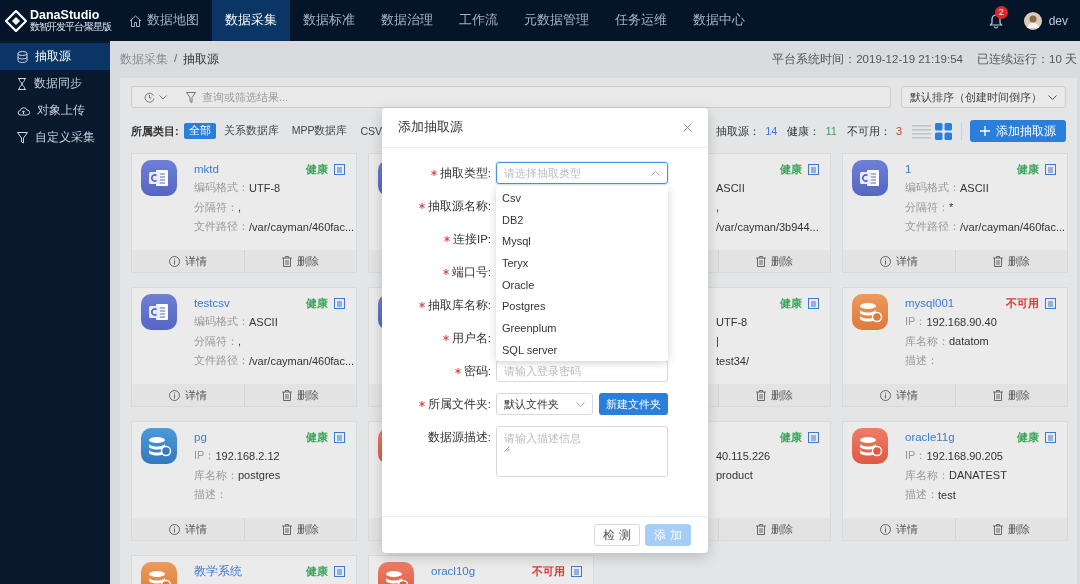  What do you see at coordinates (471, 272) in the screenshot?
I see `form-label: 端口号:` at bounding box center [471, 272].